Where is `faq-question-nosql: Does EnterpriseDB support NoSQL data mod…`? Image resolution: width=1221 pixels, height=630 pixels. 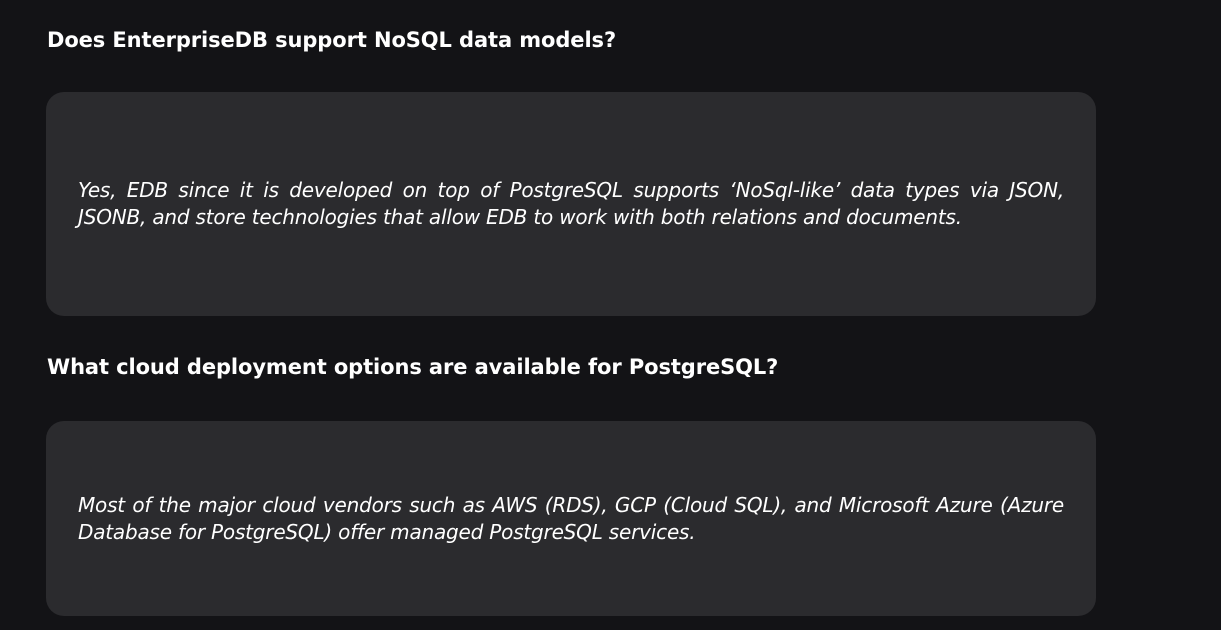 faq-question-nosql: Does EnterpriseDB support NoSQL data mod… is located at coordinates (331, 40).